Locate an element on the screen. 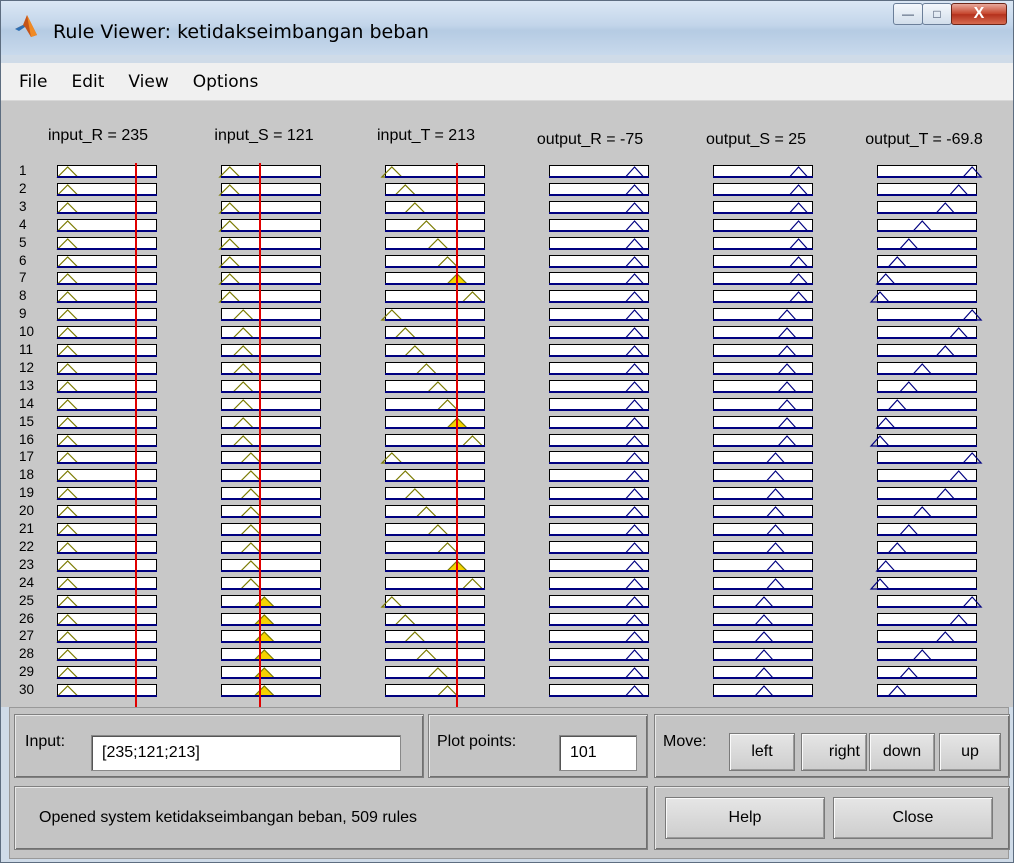 The width and height of the screenshot is (1014, 863). rule-number: 25 is located at coordinates (27, 600).